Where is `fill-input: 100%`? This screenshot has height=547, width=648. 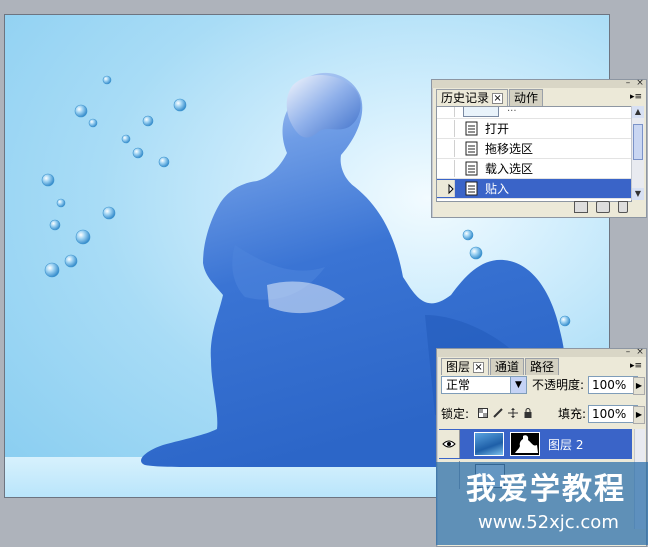 fill-input: 100% is located at coordinates (613, 414).